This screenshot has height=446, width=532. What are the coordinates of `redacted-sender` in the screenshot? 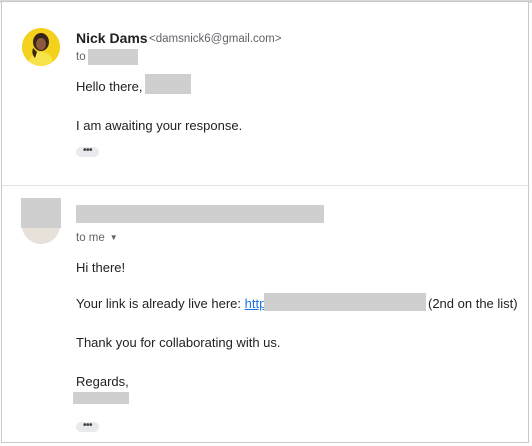 It's located at (200, 214).